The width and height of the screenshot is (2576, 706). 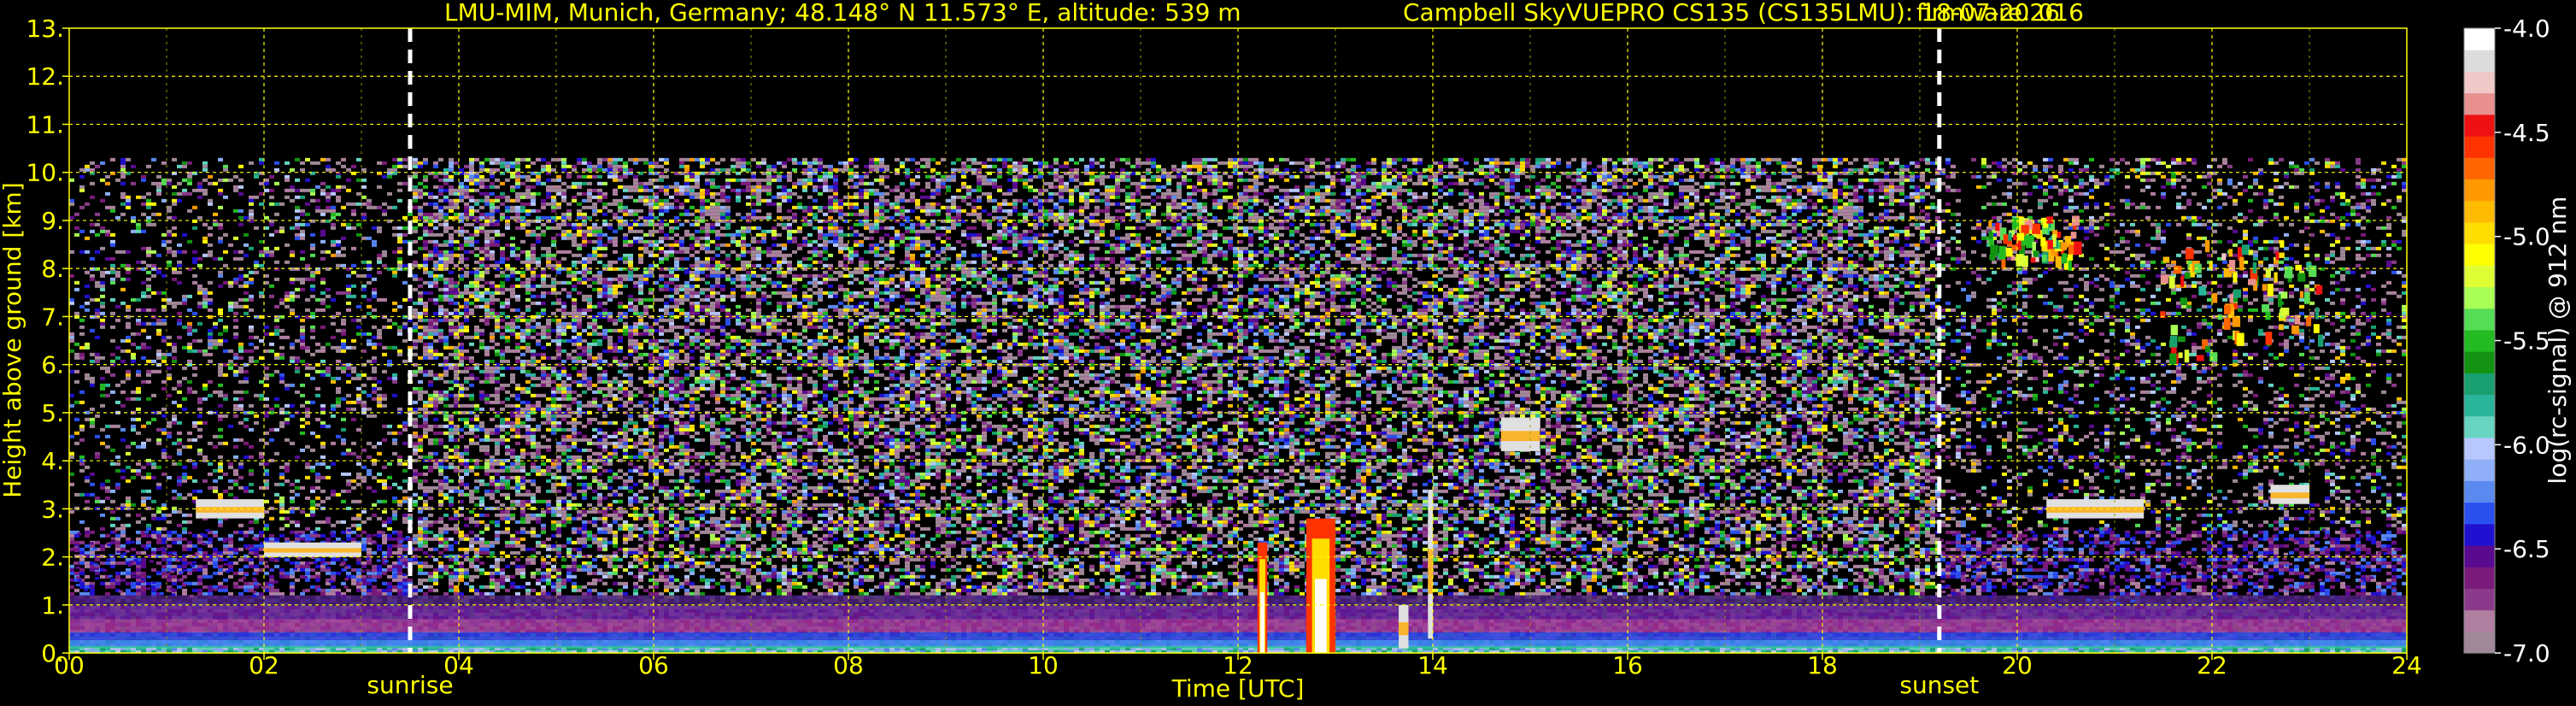 I want to click on y-tick-label: 12., so click(x=45, y=76).